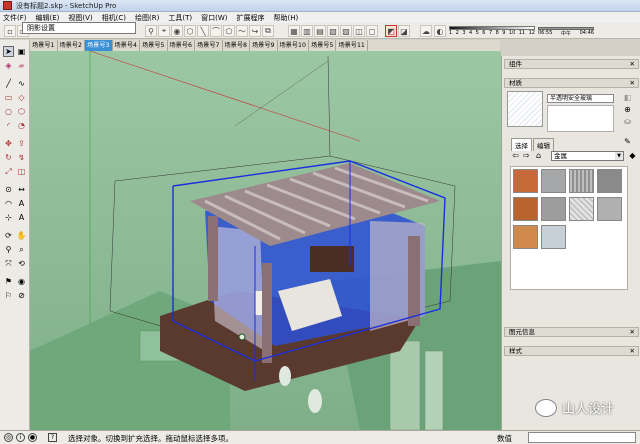  I want to click on front-view-icon: ▥, so click(307, 31).